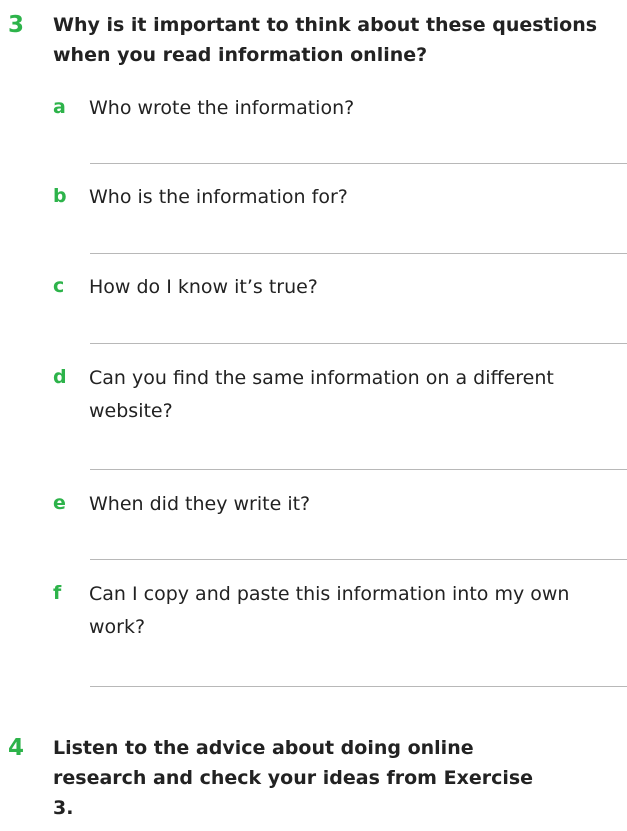  What do you see at coordinates (203, 287) in the screenshot?
I see `question-text: How do I know it’s true?` at bounding box center [203, 287].